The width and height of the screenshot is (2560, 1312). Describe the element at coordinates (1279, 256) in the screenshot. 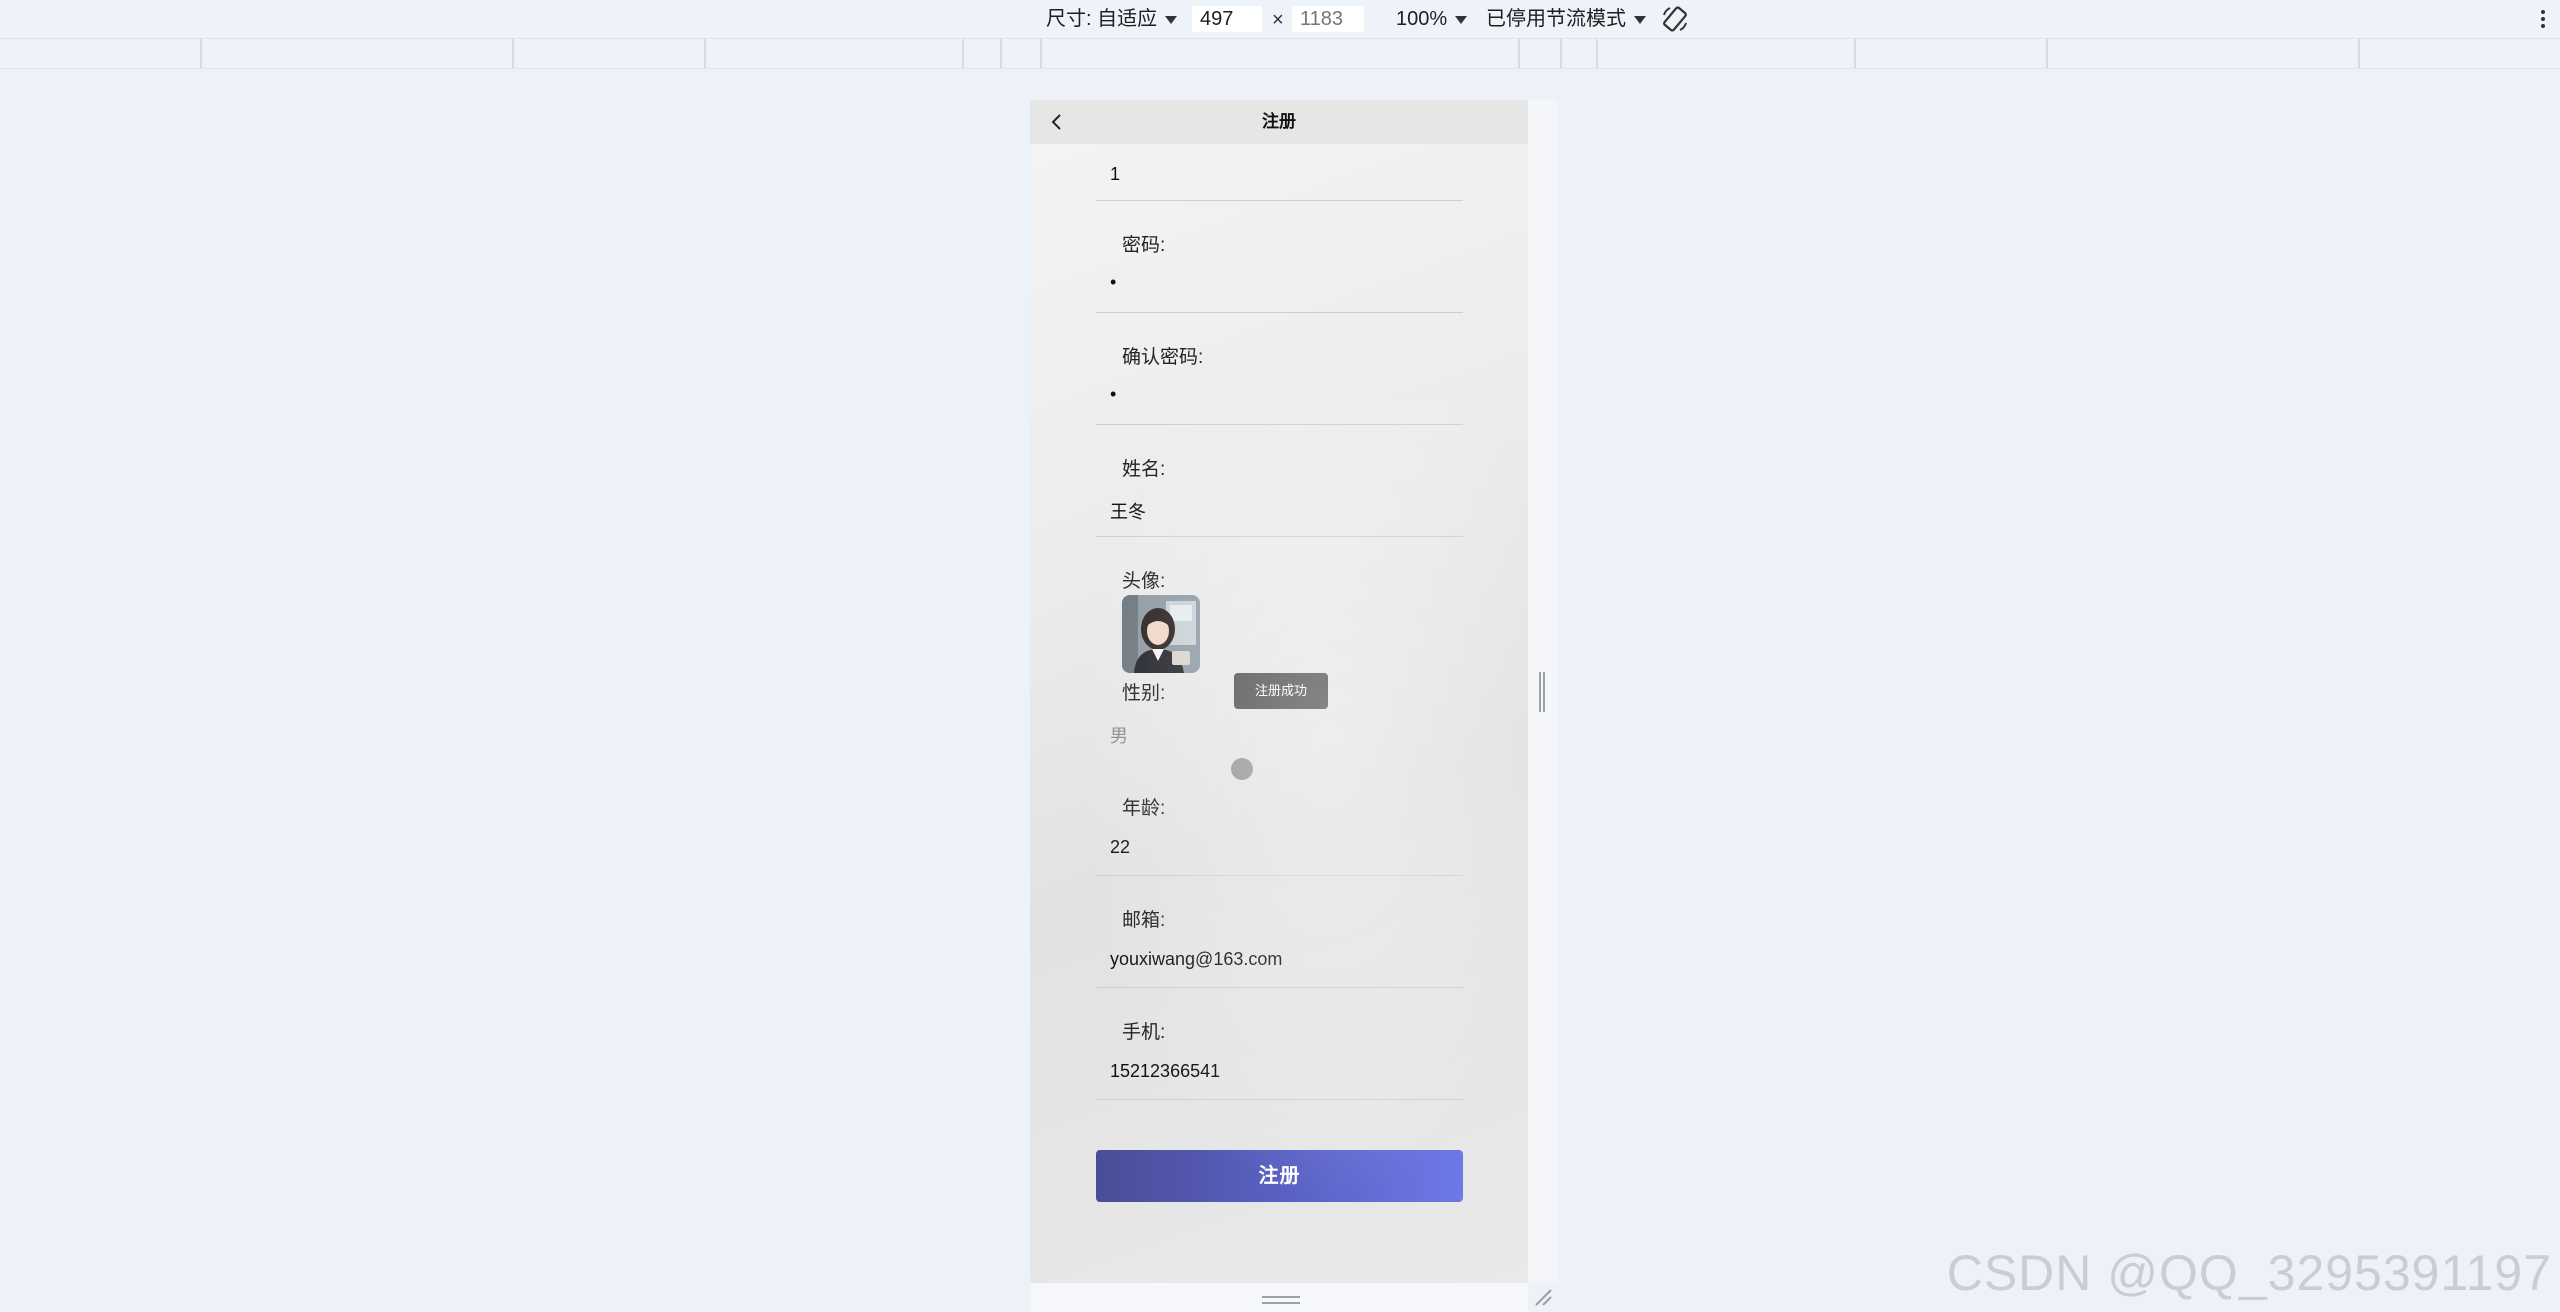

I see `password-field: 密码: •` at that location.